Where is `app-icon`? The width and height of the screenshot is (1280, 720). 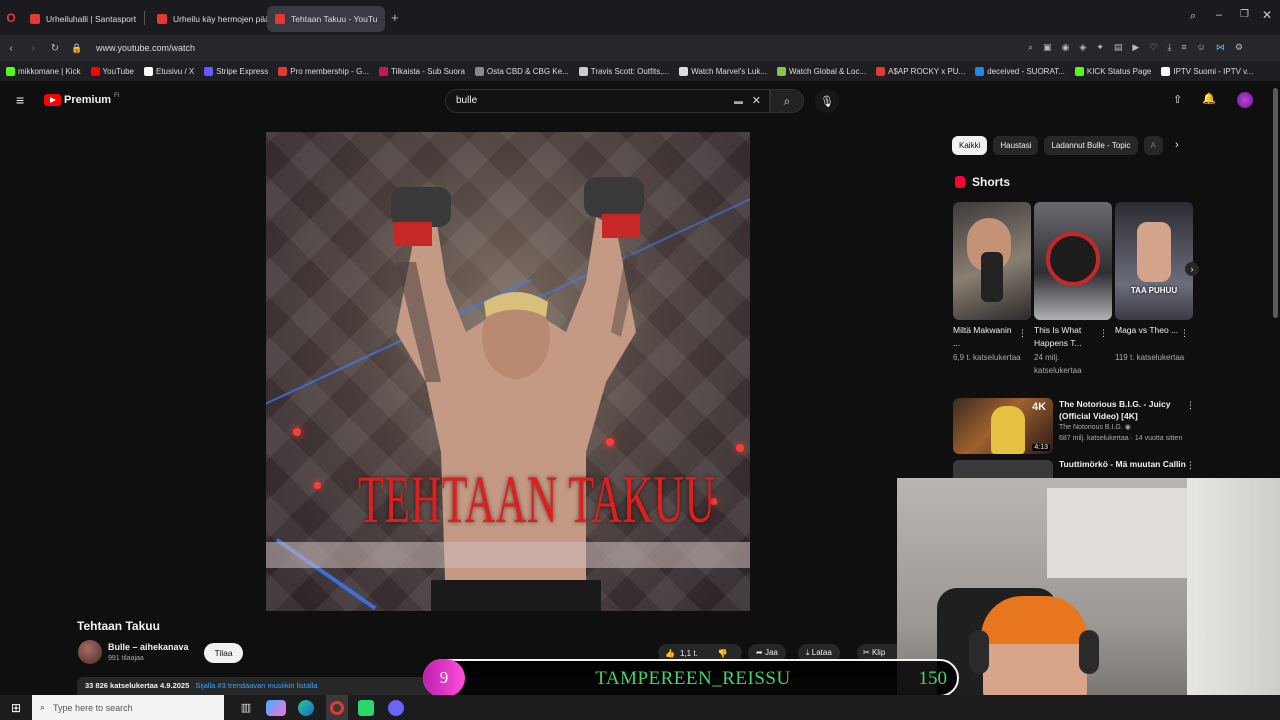
app-icon is located at coordinates (366, 707).